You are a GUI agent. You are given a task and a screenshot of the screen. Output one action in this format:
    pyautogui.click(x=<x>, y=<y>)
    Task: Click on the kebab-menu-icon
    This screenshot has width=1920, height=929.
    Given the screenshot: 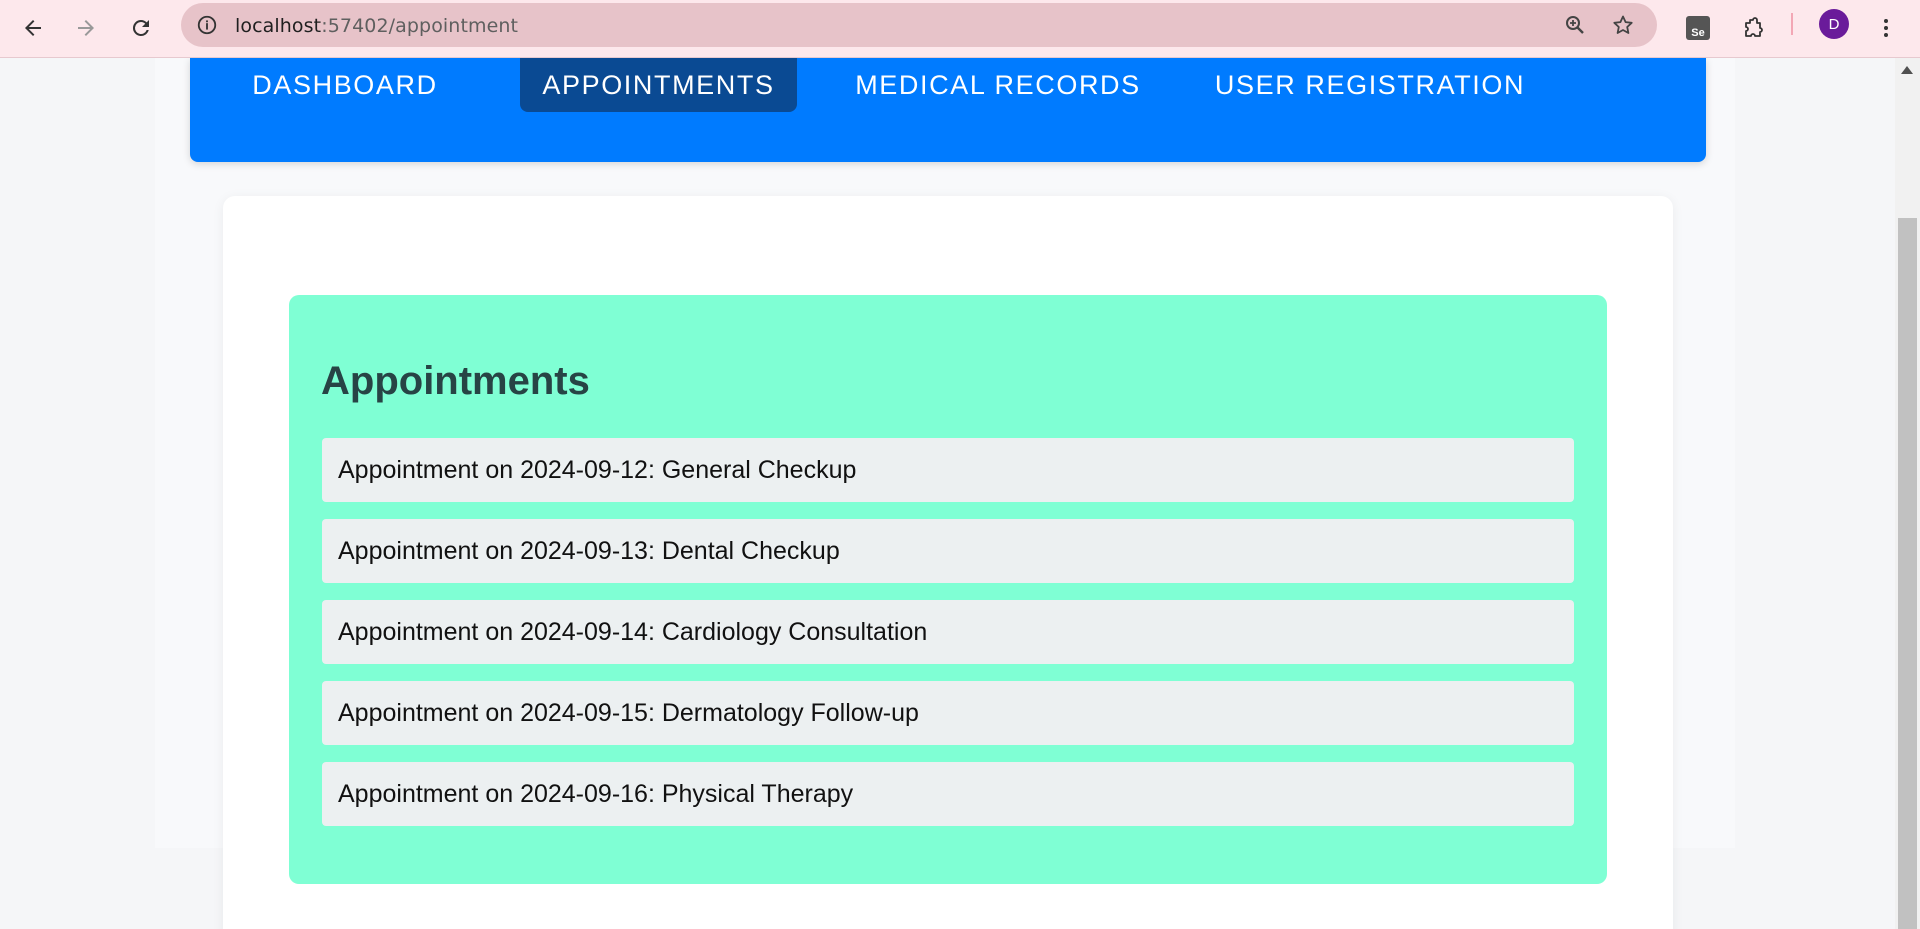 What is the action you would take?
    pyautogui.click(x=1886, y=28)
    